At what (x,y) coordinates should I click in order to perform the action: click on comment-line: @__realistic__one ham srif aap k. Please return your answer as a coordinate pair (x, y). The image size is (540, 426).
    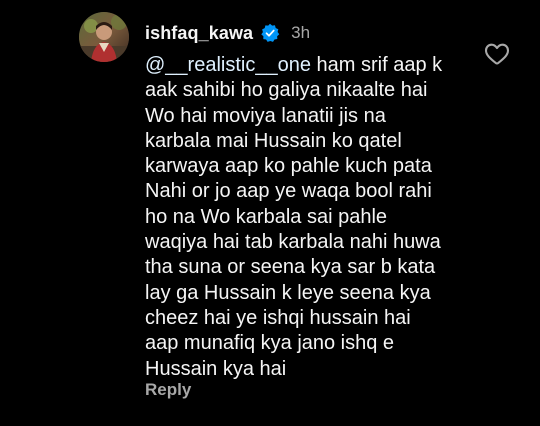
    Looking at the image, I should click on (315, 65).